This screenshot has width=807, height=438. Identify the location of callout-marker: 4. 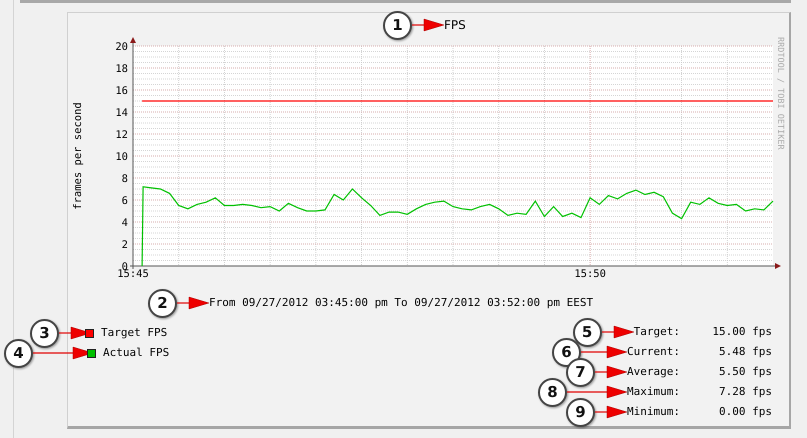
(18, 353).